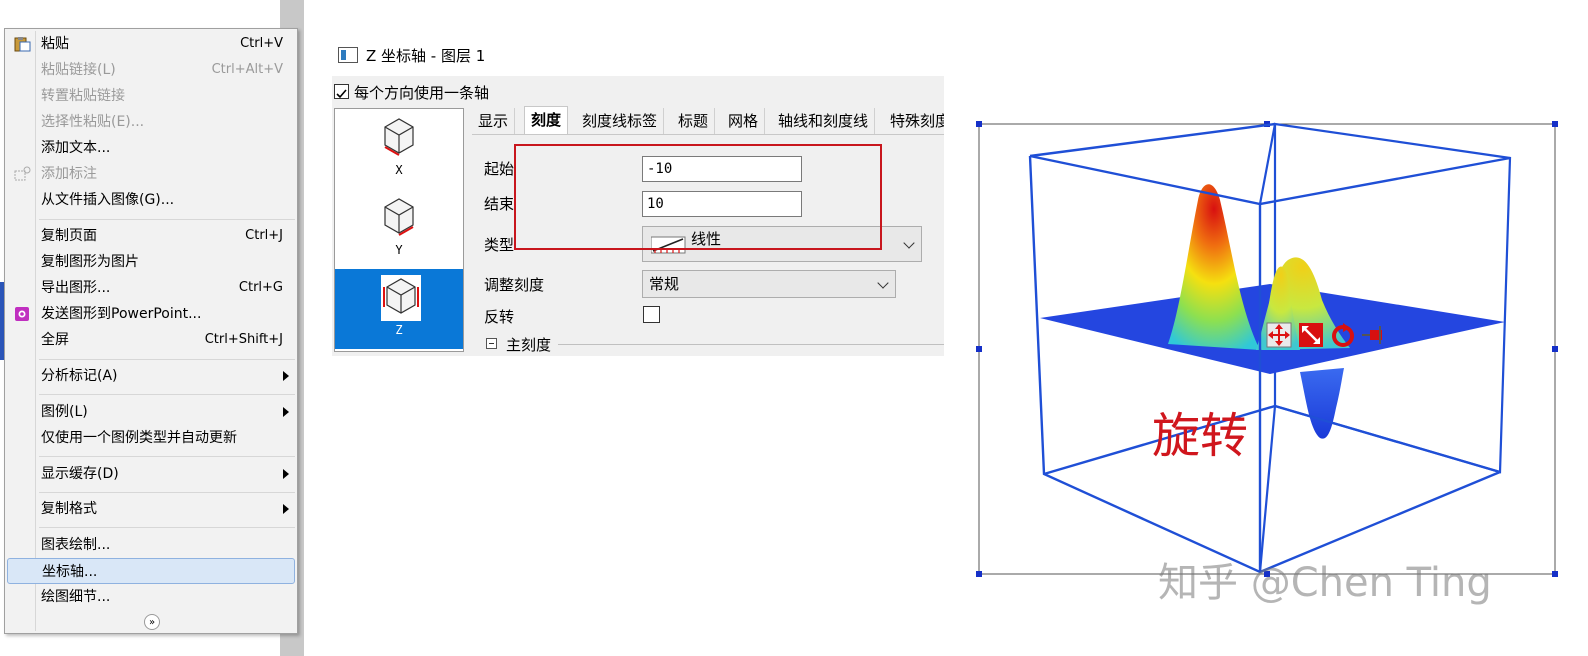 The width and height of the screenshot is (1588, 656). What do you see at coordinates (399, 250) in the screenshot?
I see `axis-y-label: Y` at bounding box center [399, 250].